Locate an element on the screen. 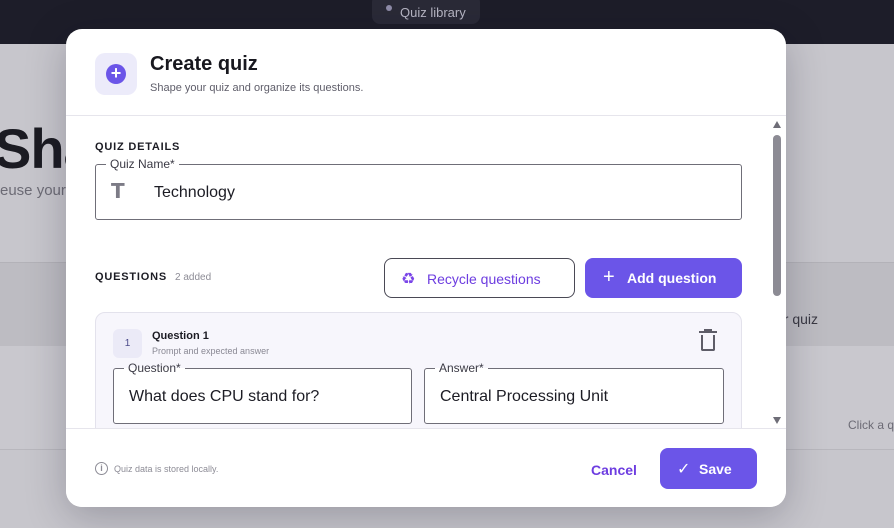 The image size is (894, 528). header-icon-tile: + is located at coordinates (116, 74).